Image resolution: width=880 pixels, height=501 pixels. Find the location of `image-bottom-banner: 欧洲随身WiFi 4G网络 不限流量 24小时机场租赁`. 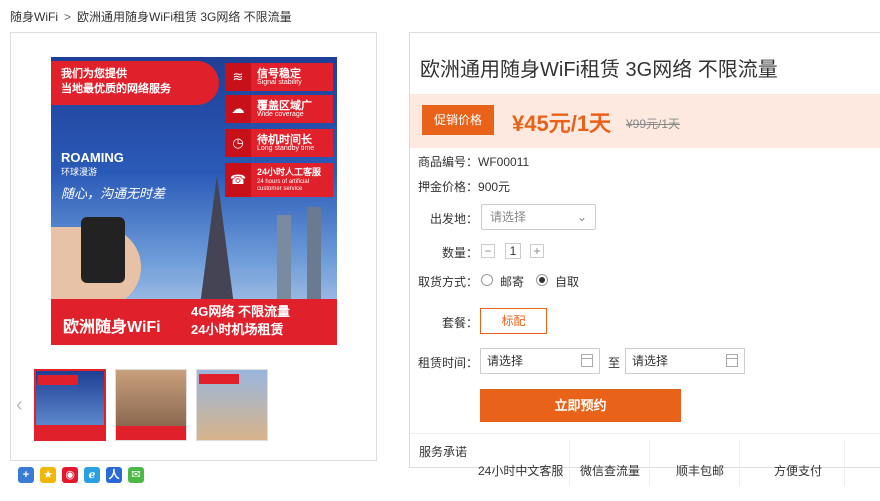

image-bottom-banner: 欧洲随身WiFi 4G网络 不限流量 24小时机场租赁 is located at coordinates (194, 322).